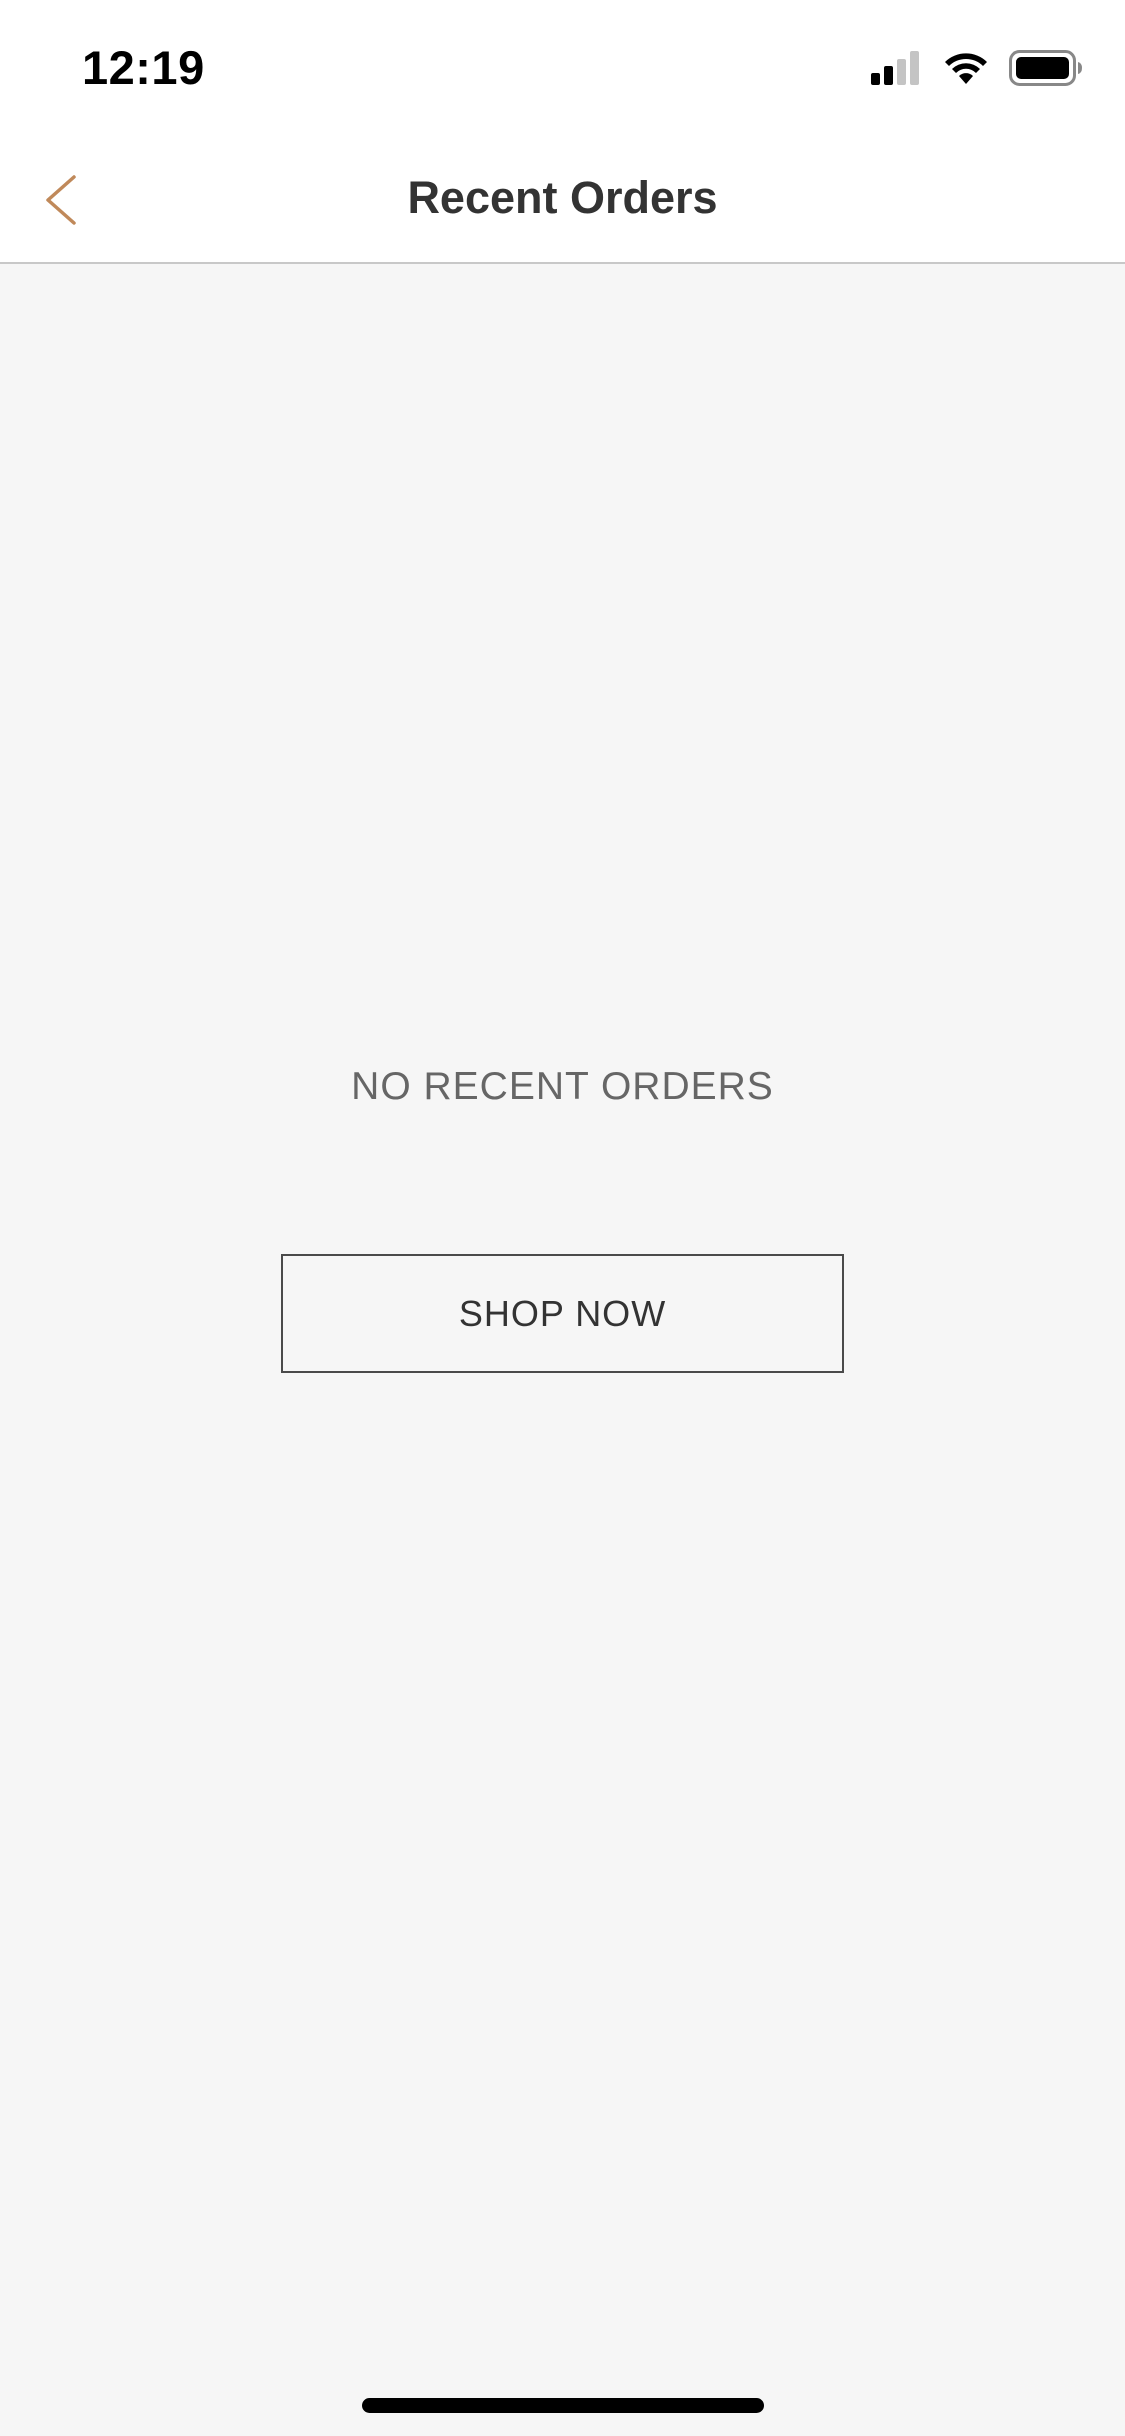 The width and height of the screenshot is (1125, 2436). I want to click on shop-now-button: SHOP NOW, so click(562, 1313).